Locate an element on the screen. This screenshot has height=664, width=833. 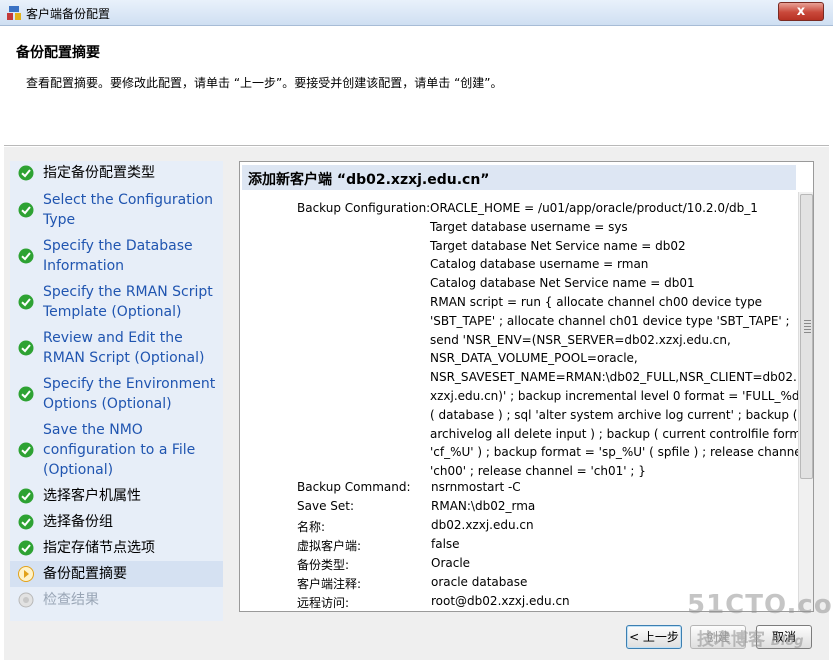
wizard-step-label: 指定存储节点选项 is located at coordinates (99, 548).